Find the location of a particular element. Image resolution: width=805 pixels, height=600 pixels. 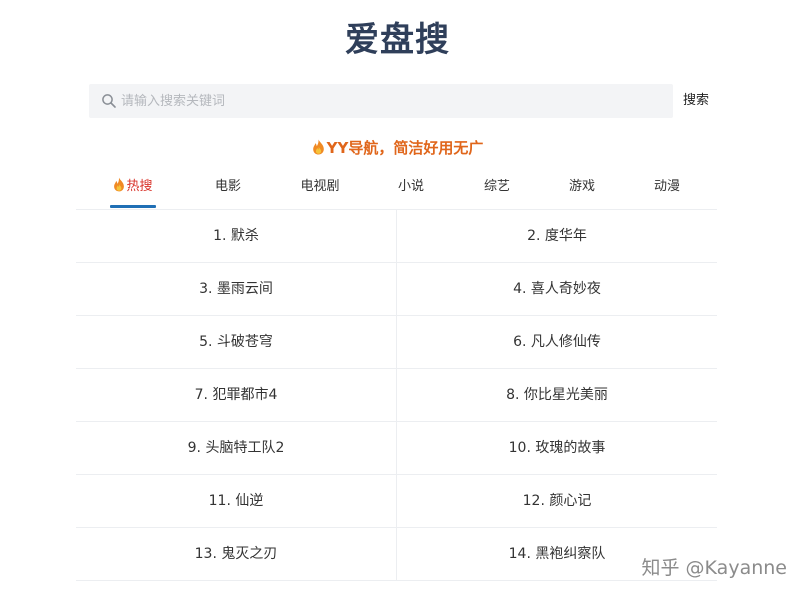

hot-item: 4. 喜人奇妙夜 is located at coordinates (557, 289).